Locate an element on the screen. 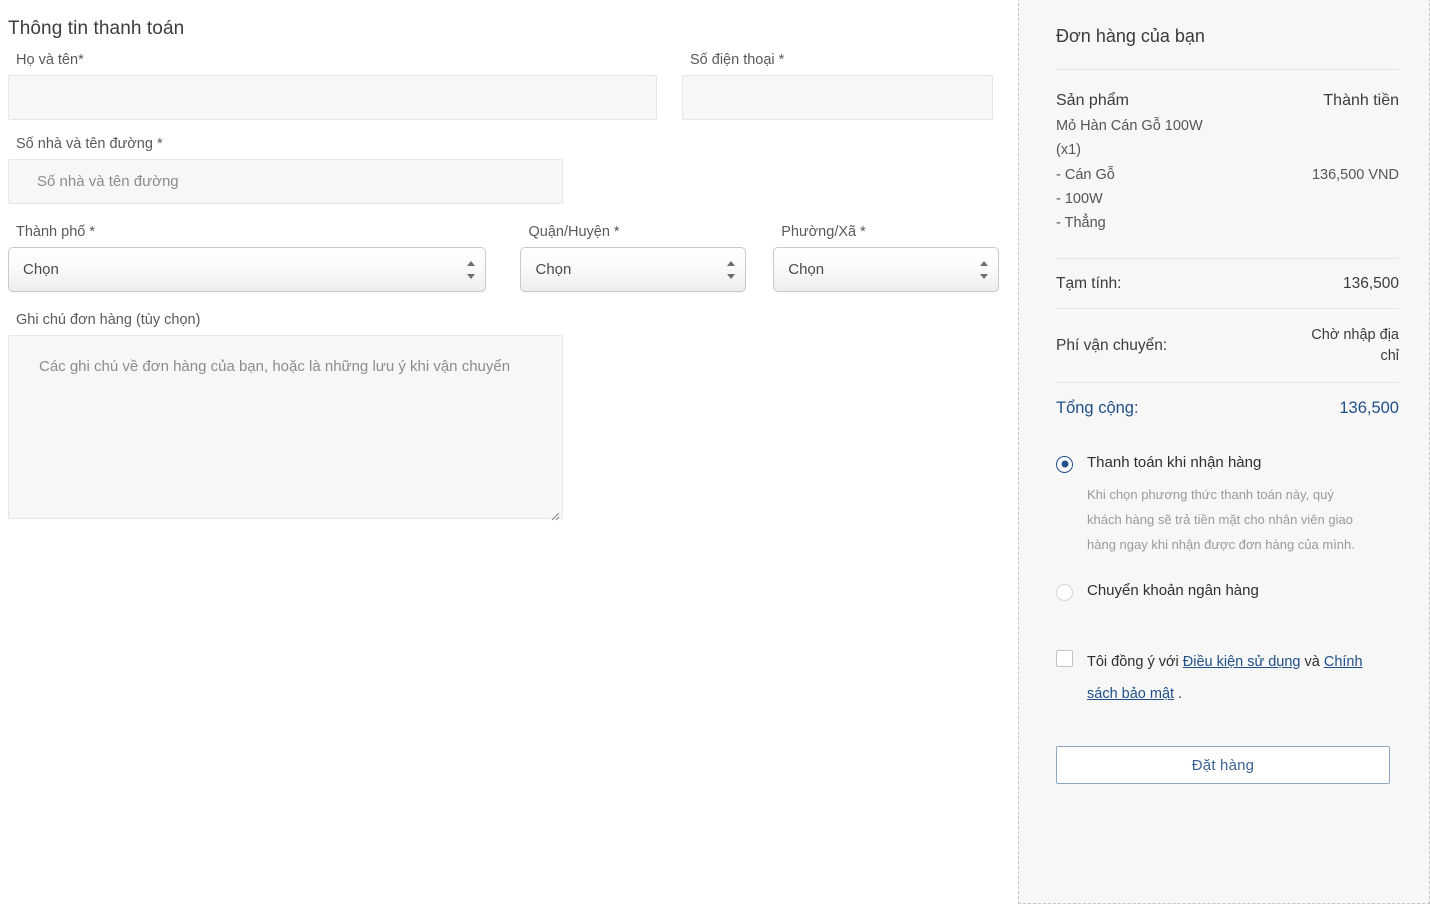 Image resolution: width=1430 pixels, height=918 pixels. street-group: Số nhà và tên đường * is located at coordinates (500, 170).